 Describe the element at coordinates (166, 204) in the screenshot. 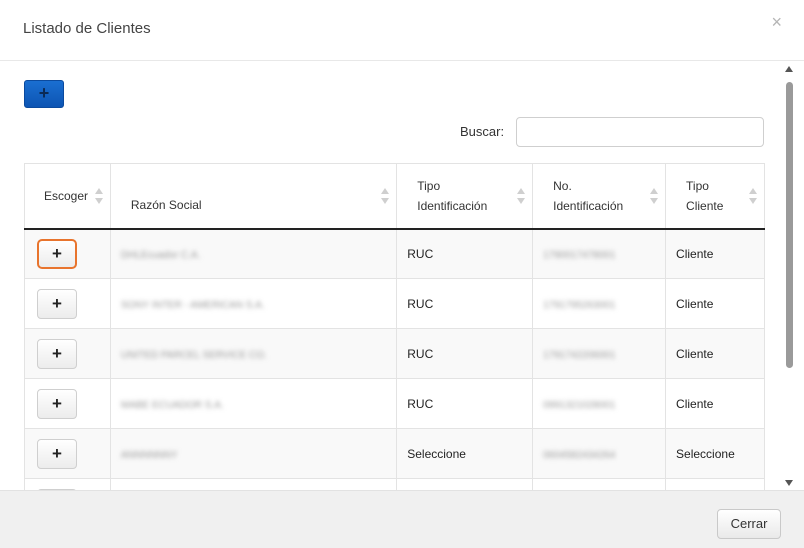

I see `column-header-label: Razón Social` at that location.